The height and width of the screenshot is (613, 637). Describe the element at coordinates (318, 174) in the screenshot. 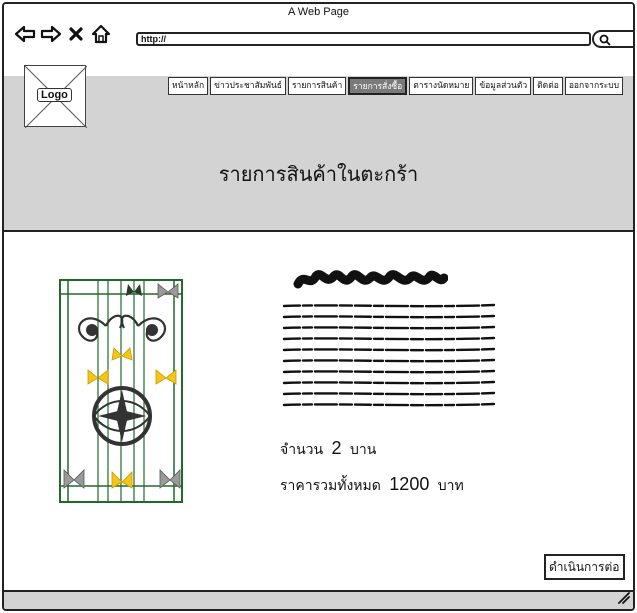

I see `page-title: รายการสินค้าในตะกร้า` at that location.